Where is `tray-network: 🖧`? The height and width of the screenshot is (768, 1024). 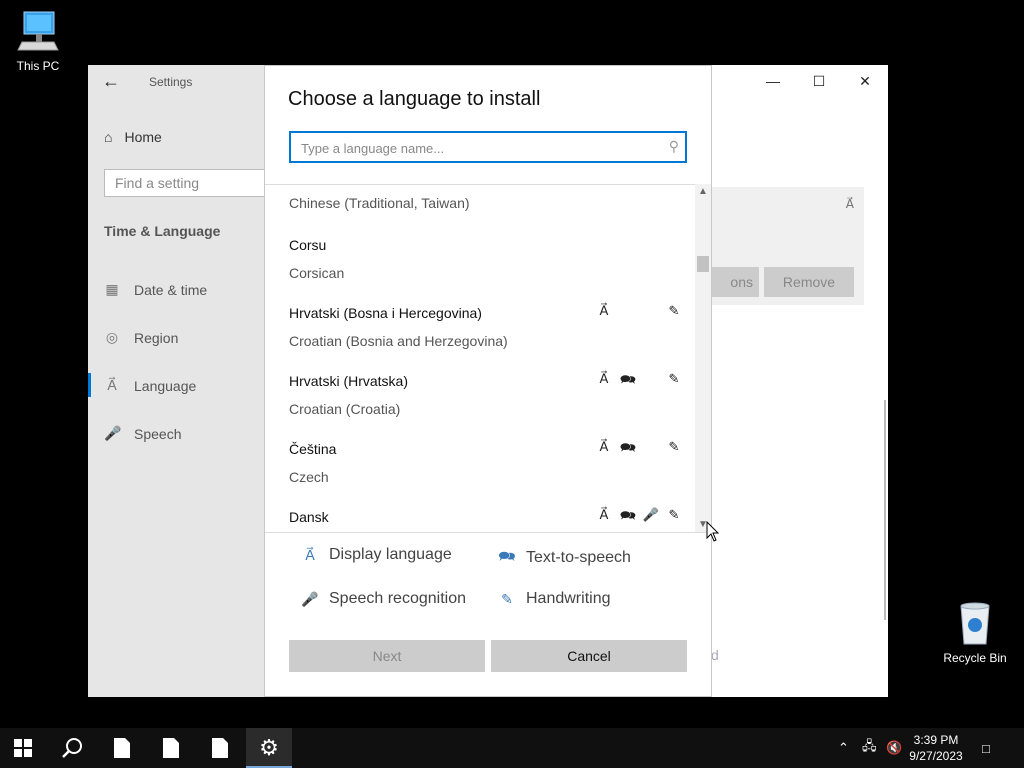
tray-network: 🖧 is located at coordinates (869, 748).